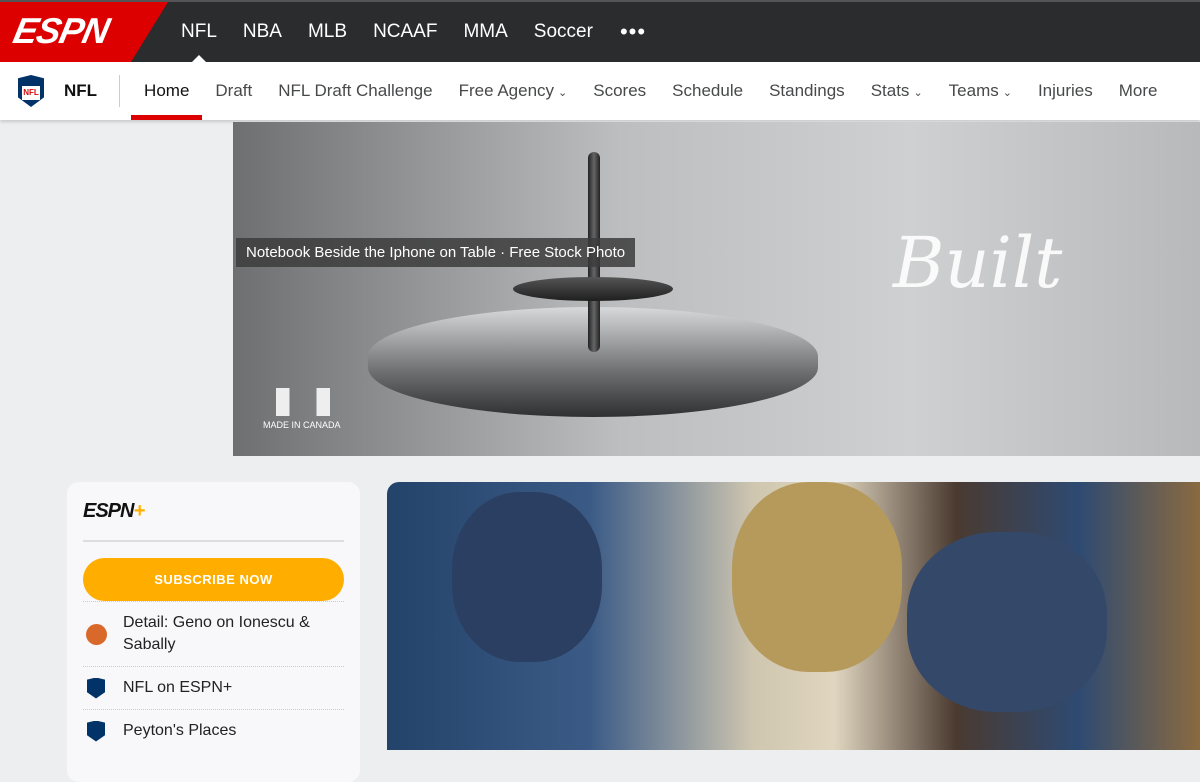 The height and width of the screenshot is (782, 1200). I want to click on made-in-label: MADE IN CANADA, so click(302, 425).